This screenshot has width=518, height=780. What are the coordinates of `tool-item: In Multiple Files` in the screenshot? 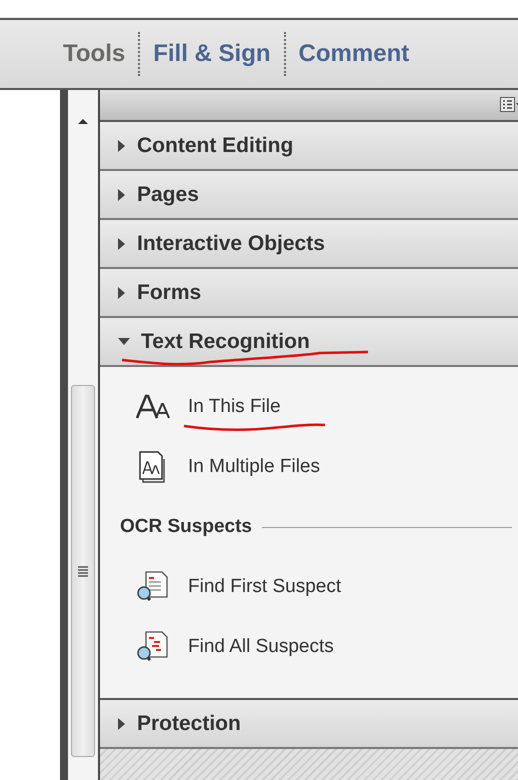 It's located at (309, 467).